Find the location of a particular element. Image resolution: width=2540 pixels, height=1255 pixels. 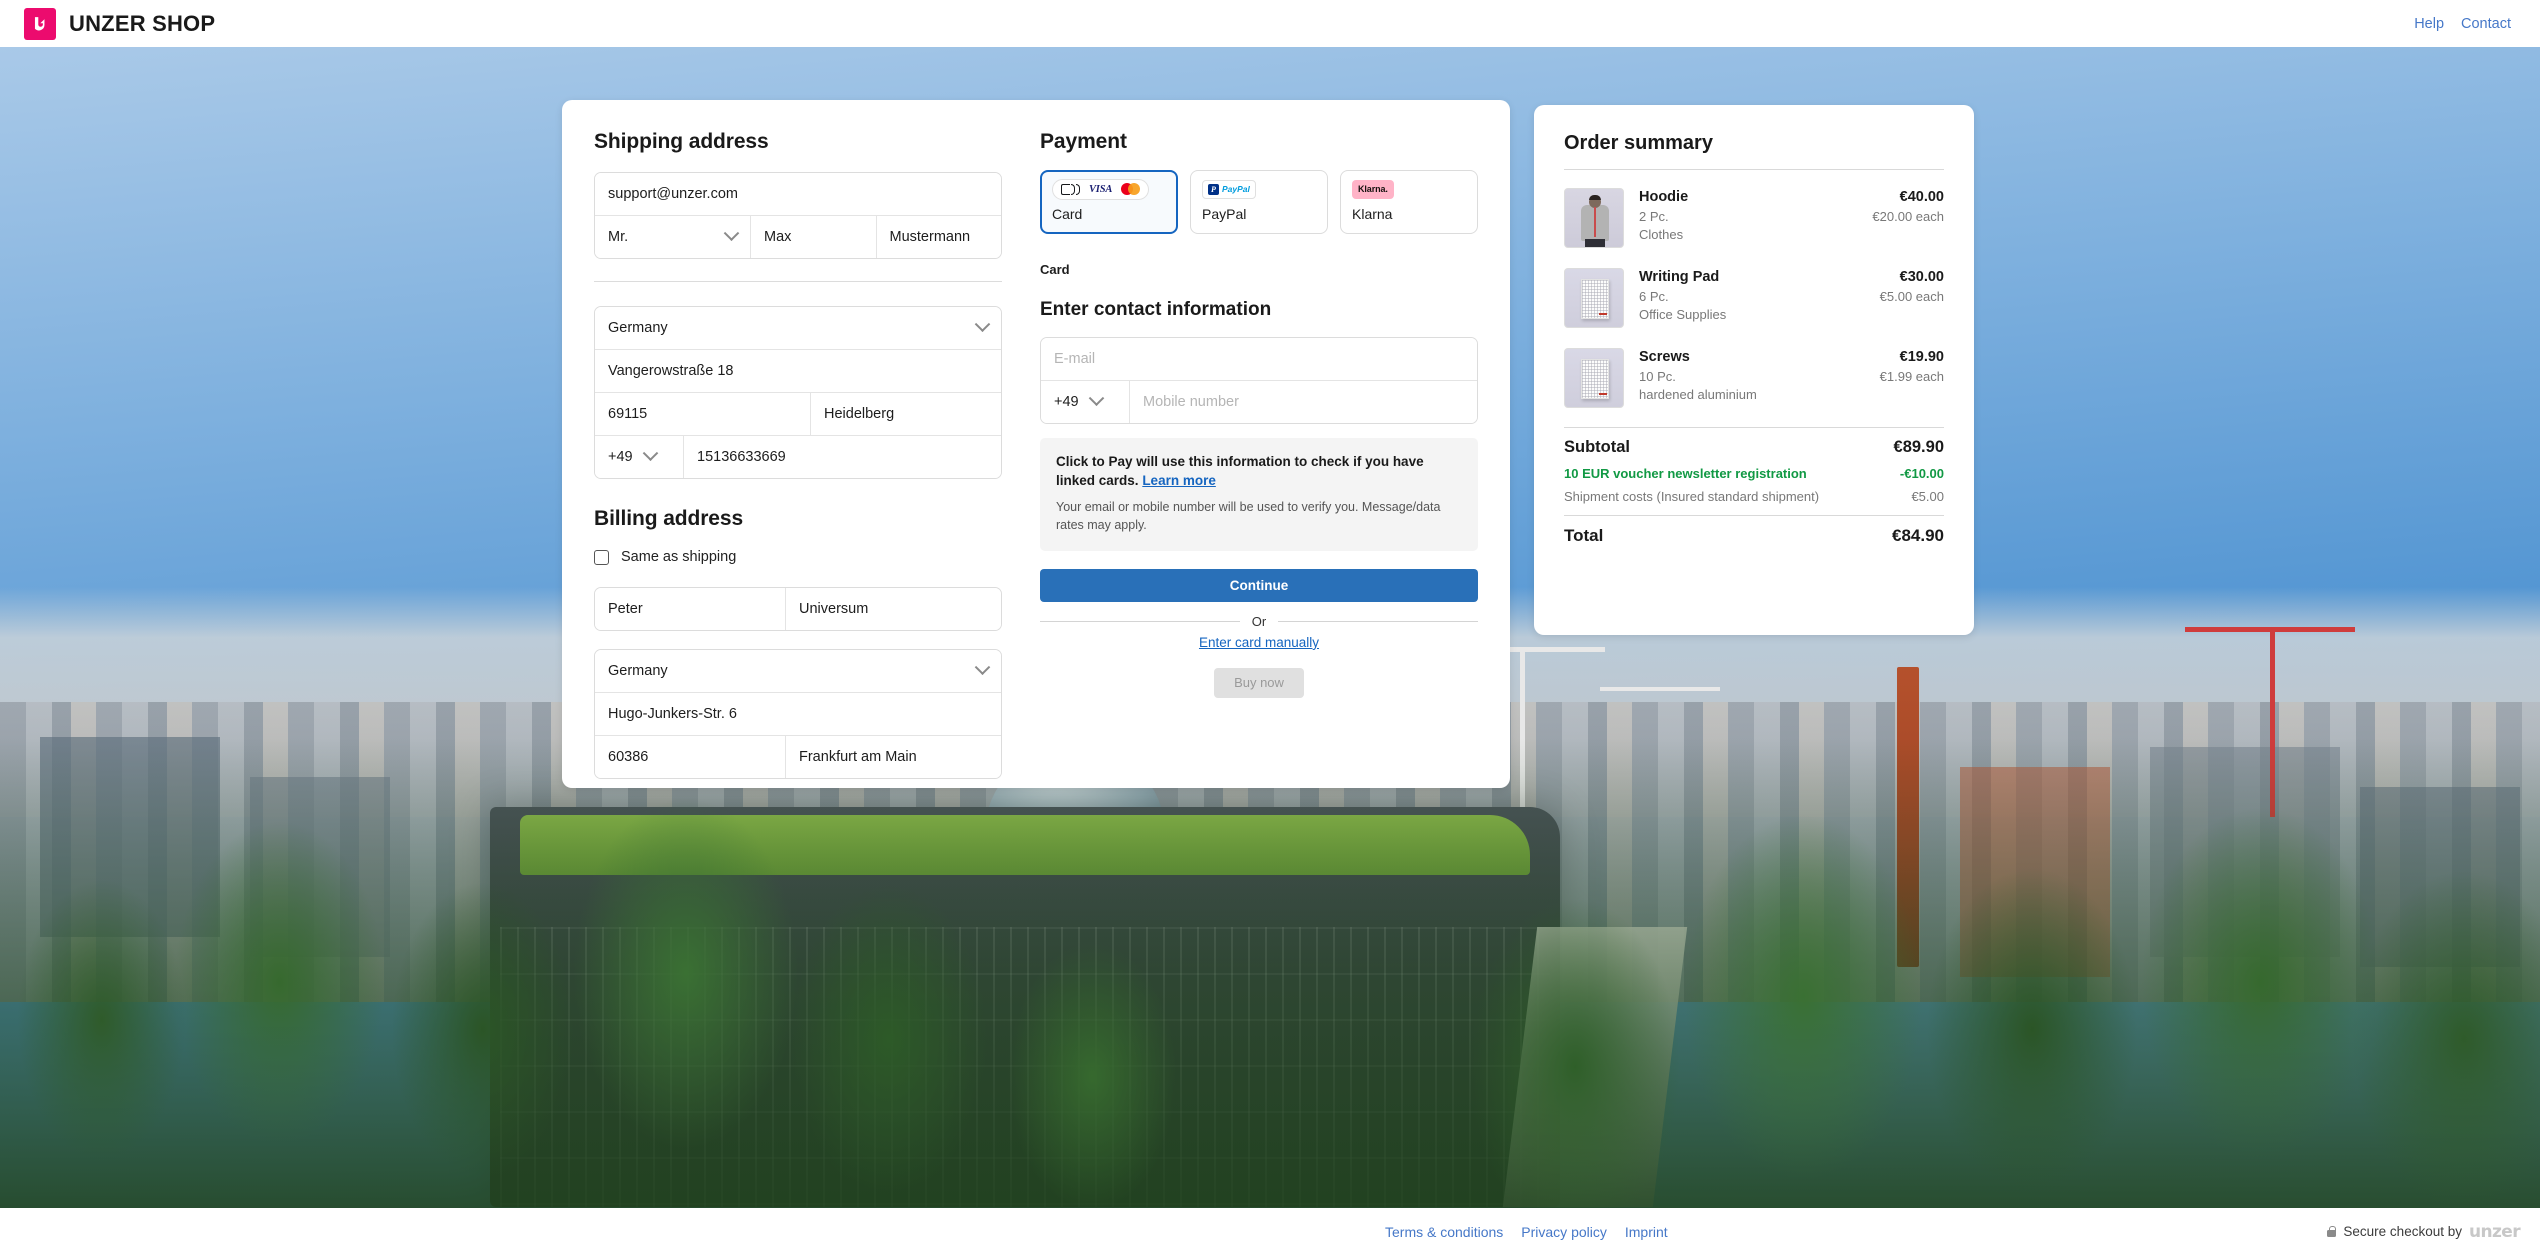

order-item-pricing: €40.00 €20.00 each is located at coordinates (1908, 218).